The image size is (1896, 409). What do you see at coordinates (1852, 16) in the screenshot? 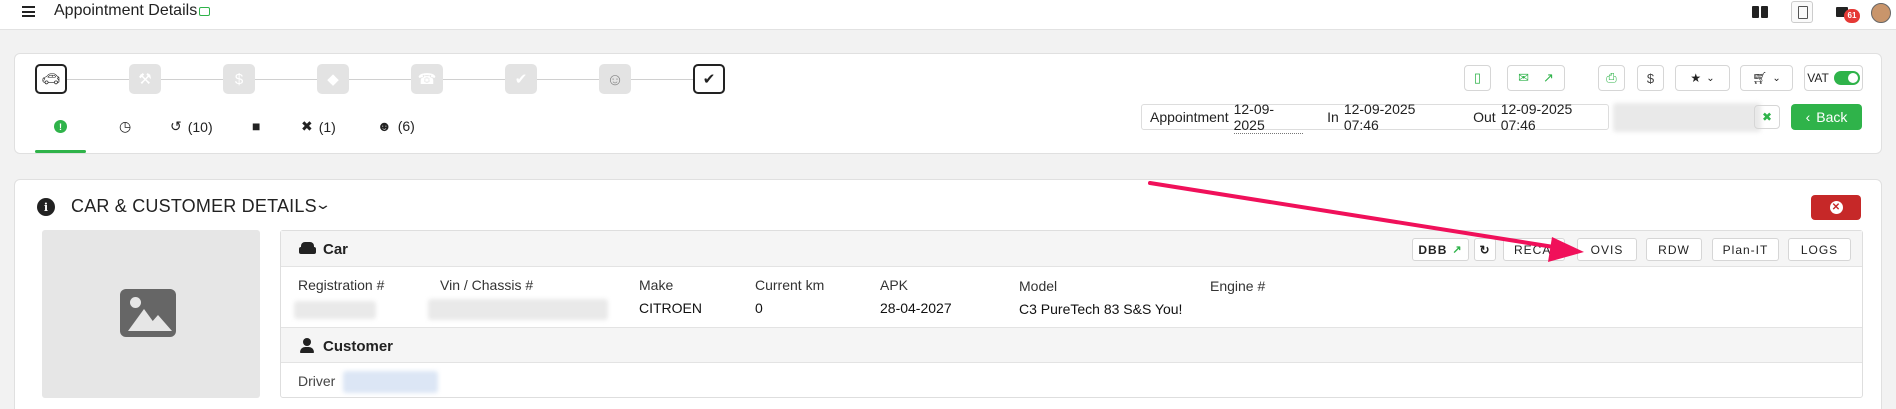
I see `notification-badge: 61` at bounding box center [1852, 16].